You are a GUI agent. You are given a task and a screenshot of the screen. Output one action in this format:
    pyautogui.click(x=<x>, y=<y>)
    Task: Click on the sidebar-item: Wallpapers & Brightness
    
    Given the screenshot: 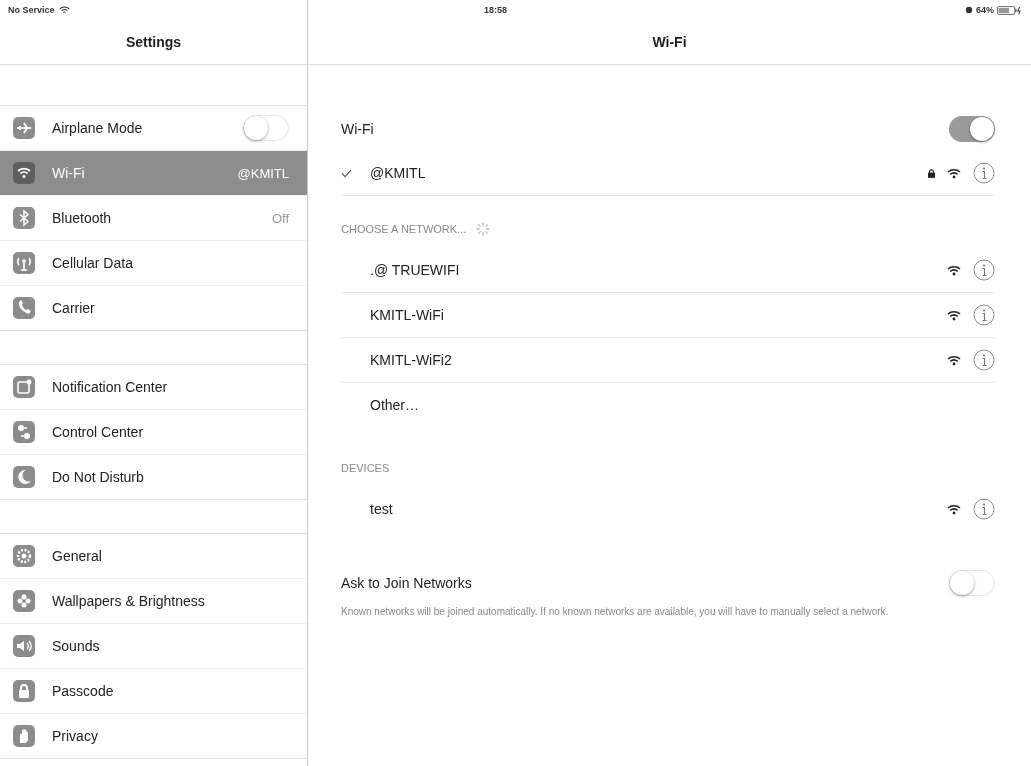 What is the action you would take?
    pyautogui.click(x=153, y=601)
    